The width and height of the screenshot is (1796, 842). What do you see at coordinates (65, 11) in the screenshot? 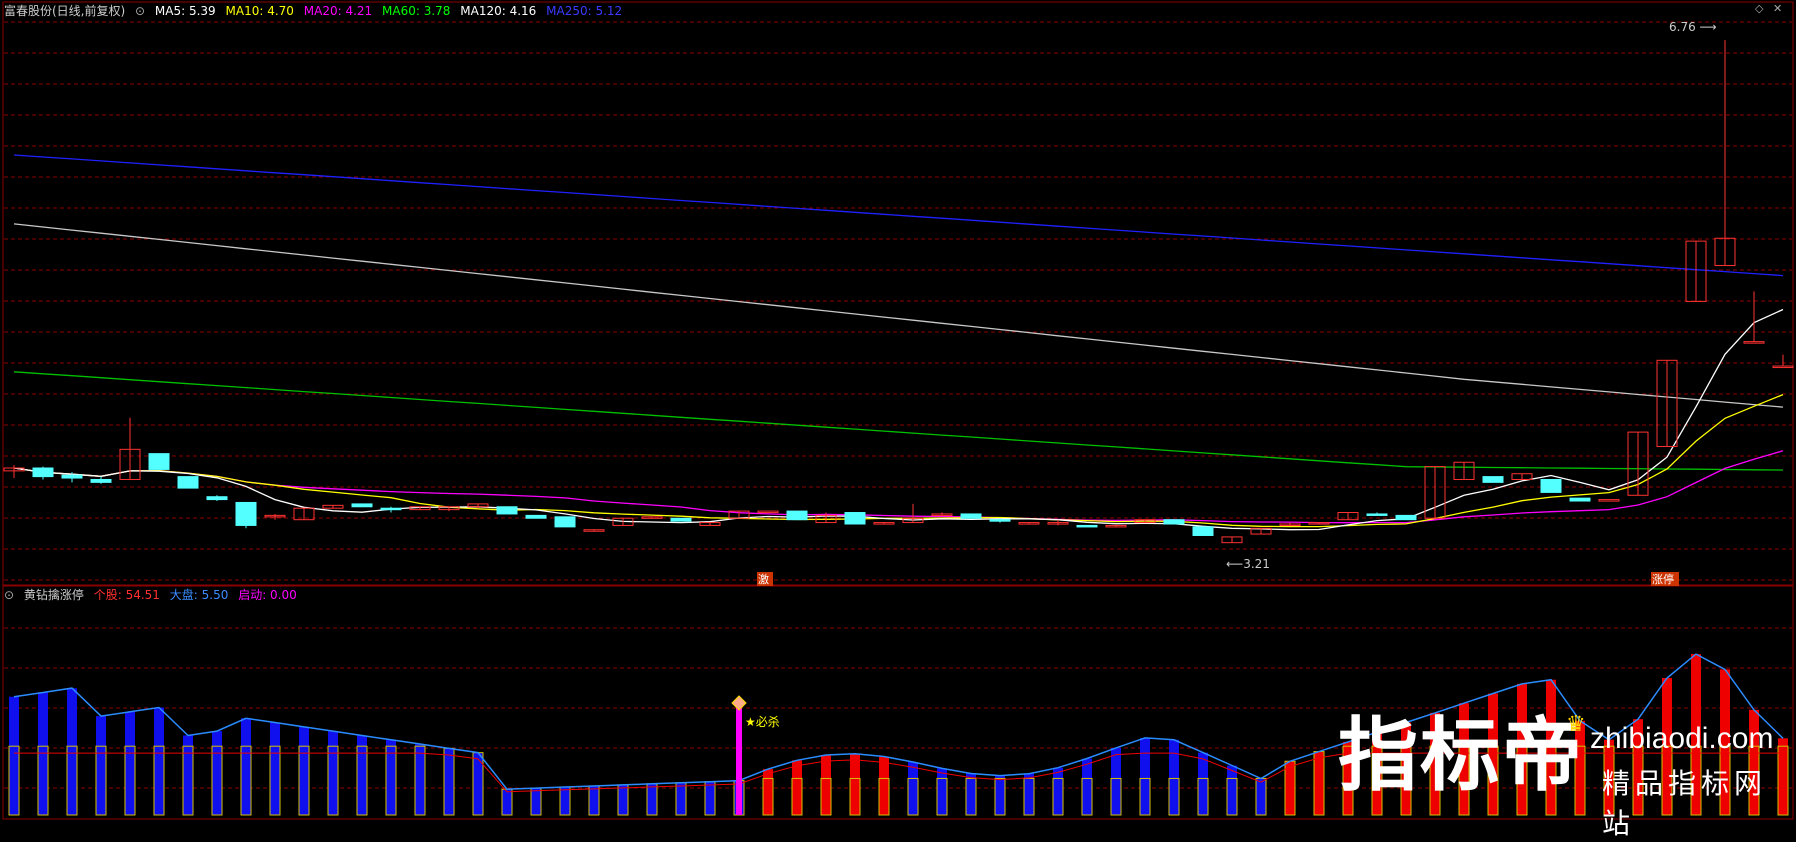
I see `stock-name: 富春股份(日线,前复权)` at bounding box center [65, 11].